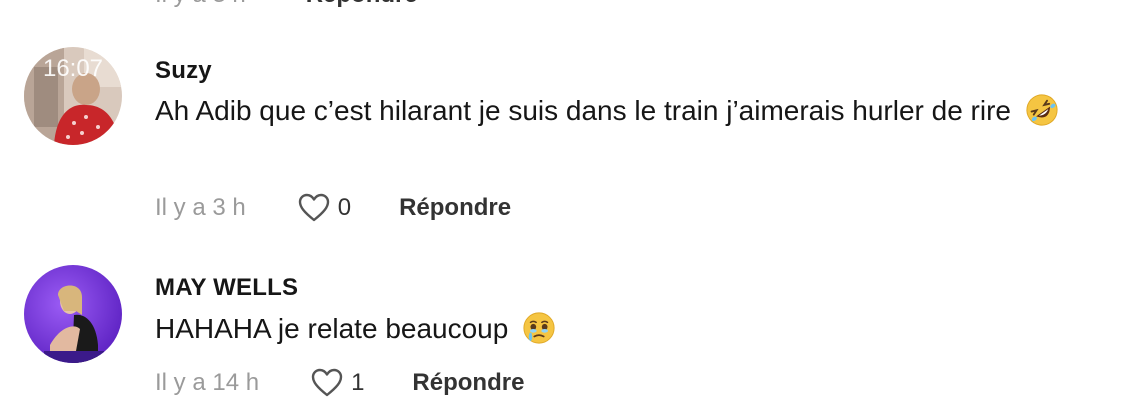  What do you see at coordinates (358, 382) in the screenshot?
I see `like-count: 1` at bounding box center [358, 382].